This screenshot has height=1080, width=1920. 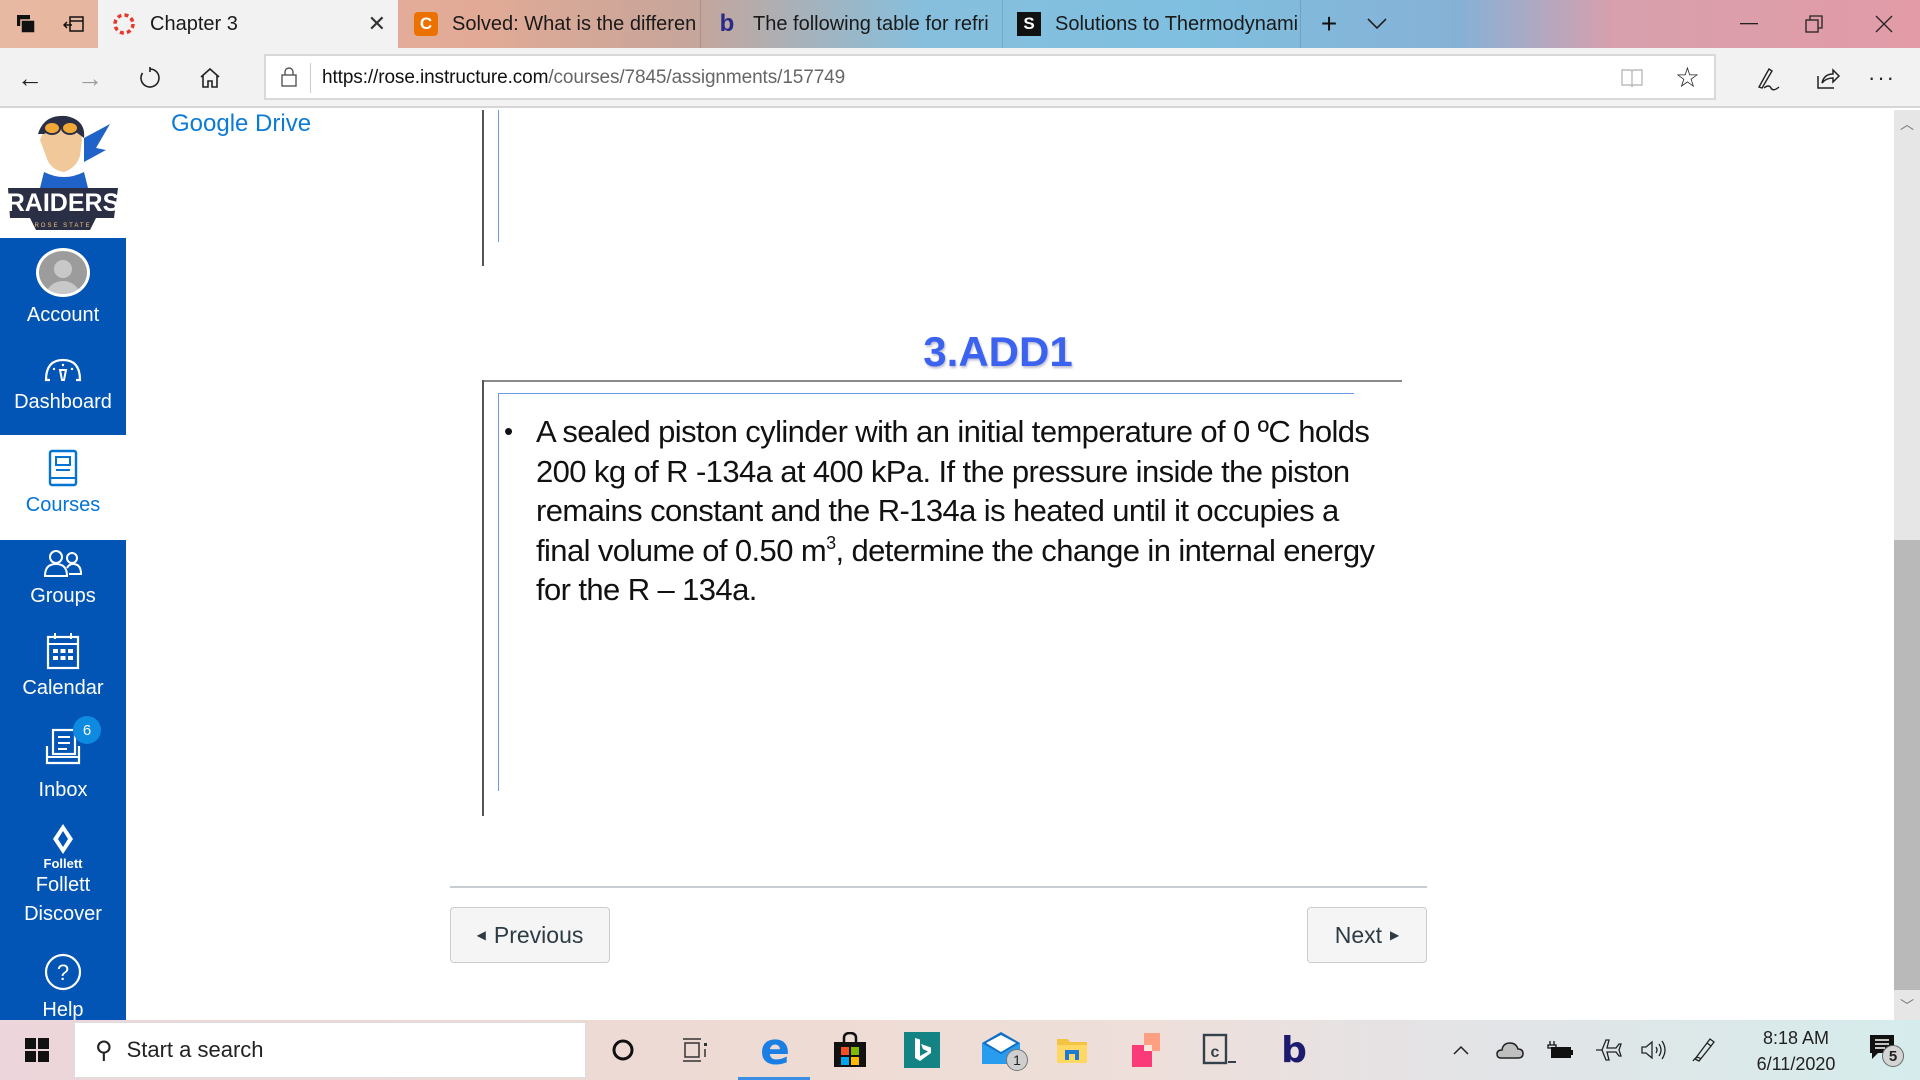 What do you see at coordinates (63, 766) in the screenshot?
I see `sidebar-item-inbox: 6 Inbox` at bounding box center [63, 766].